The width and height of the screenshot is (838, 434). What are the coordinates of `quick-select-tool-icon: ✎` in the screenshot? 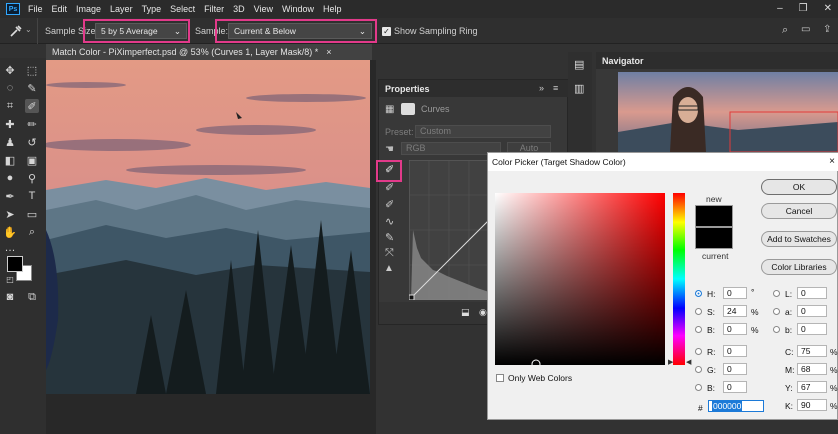 It's located at (32, 88).